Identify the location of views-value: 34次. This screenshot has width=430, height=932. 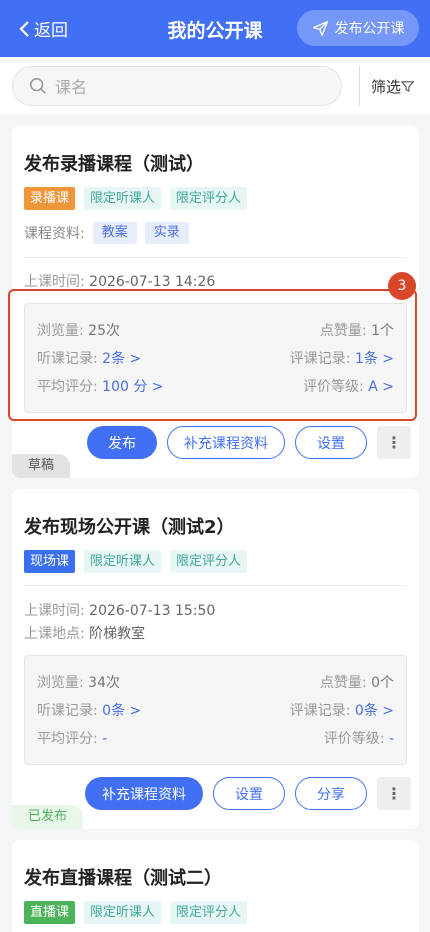
(104, 683).